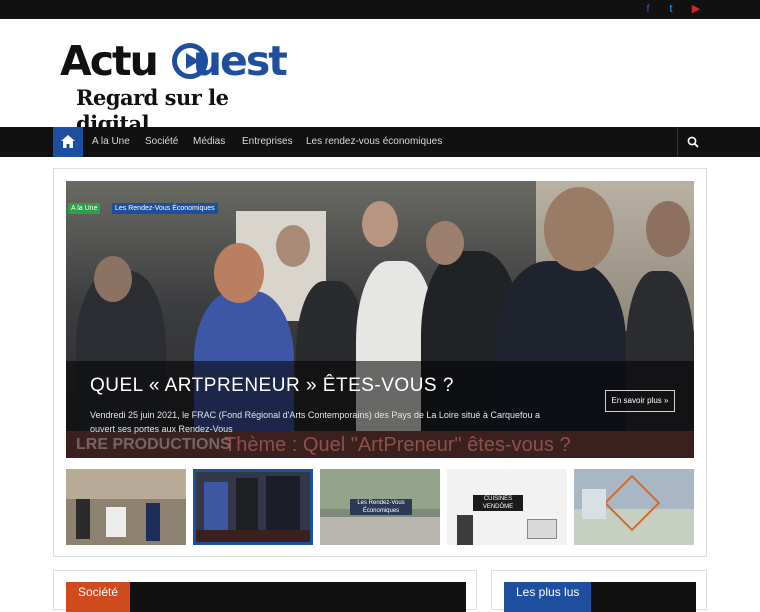  What do you see at coordinates (696, 9) in the screenshot?
I see `youtube-icon: ▶` at bounding box center [696, 9].